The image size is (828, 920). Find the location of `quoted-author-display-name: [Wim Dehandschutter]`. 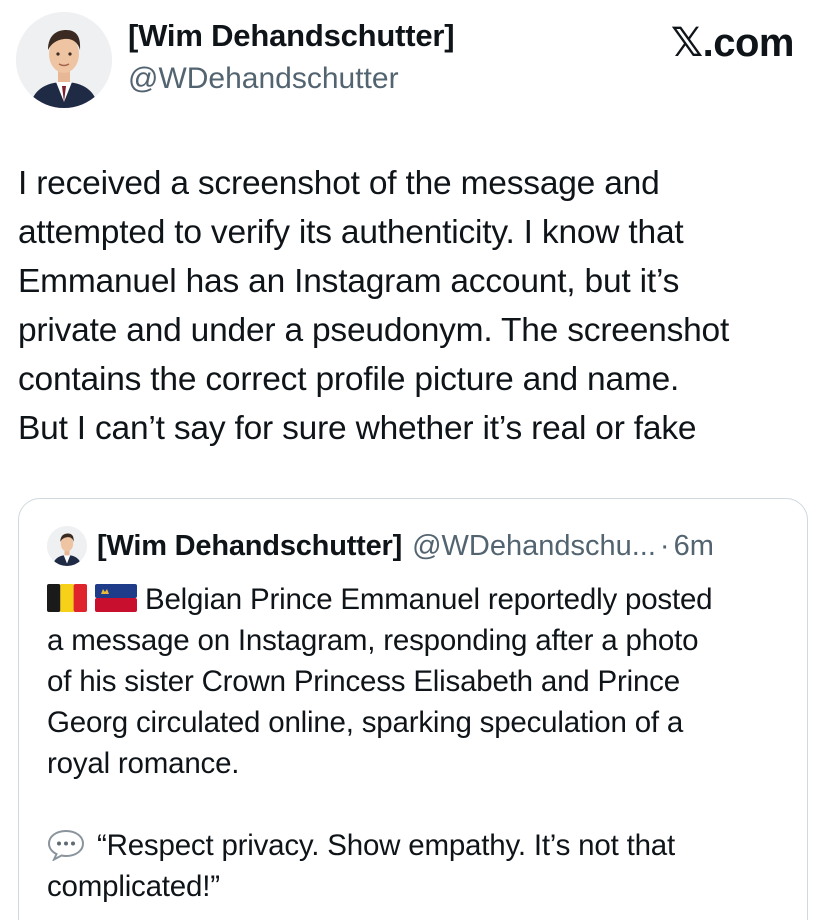

quoted-author-display-name: [Wim Dehandschutter] is located at coordinates (249, 546).